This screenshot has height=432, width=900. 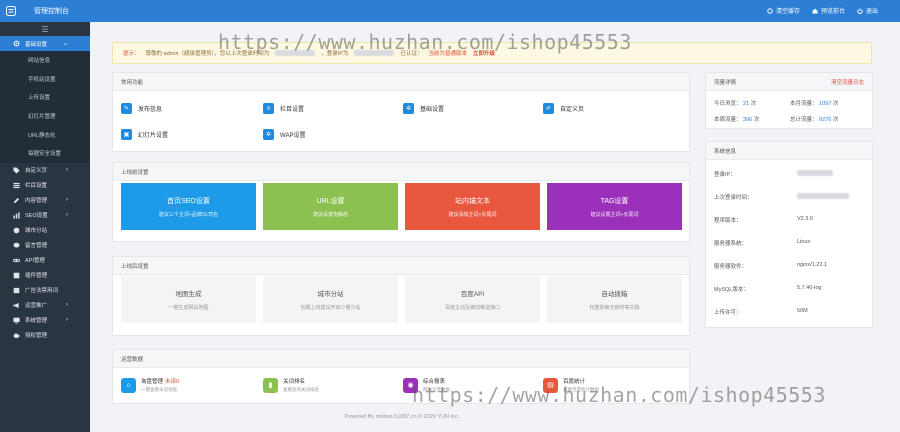 I want to click on home-seo-card: 首页SEO设置 建议三个主词+品牌/公司名, so click(x=188, y=206).